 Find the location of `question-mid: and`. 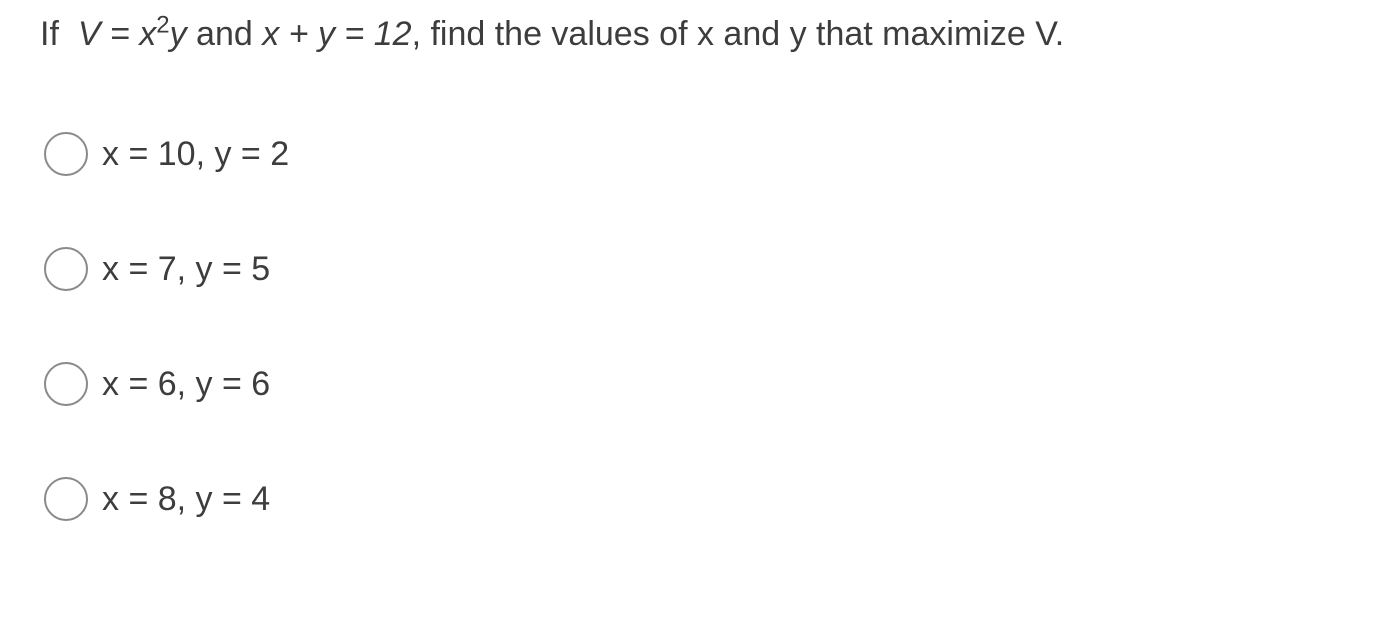

question-mid: and is located at coordinates (224, 34).